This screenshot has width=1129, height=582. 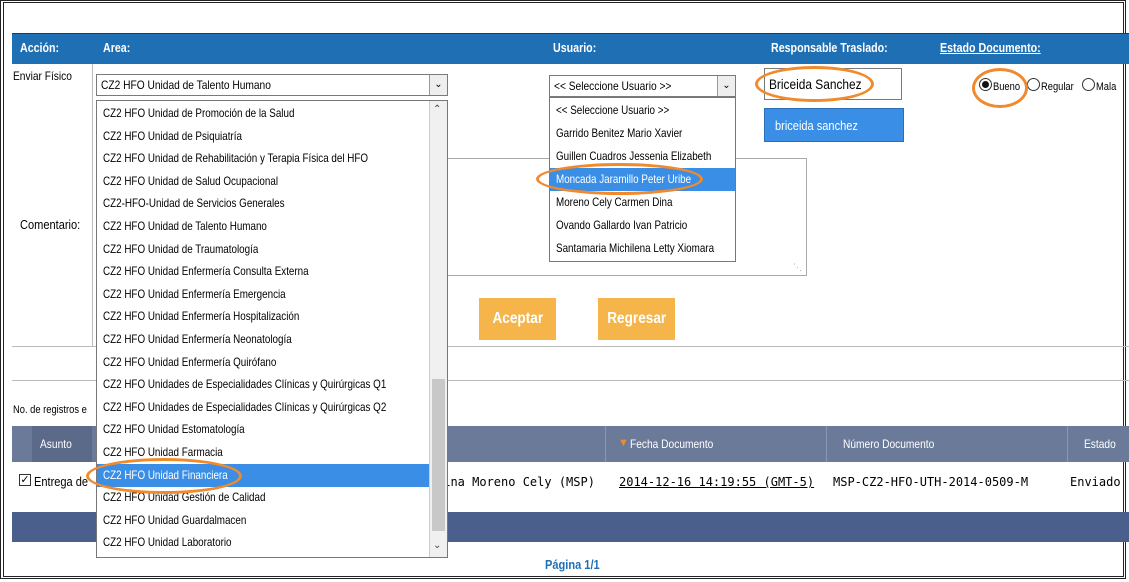 I want to click on header-area: Area:, so click(x=117, y=47).